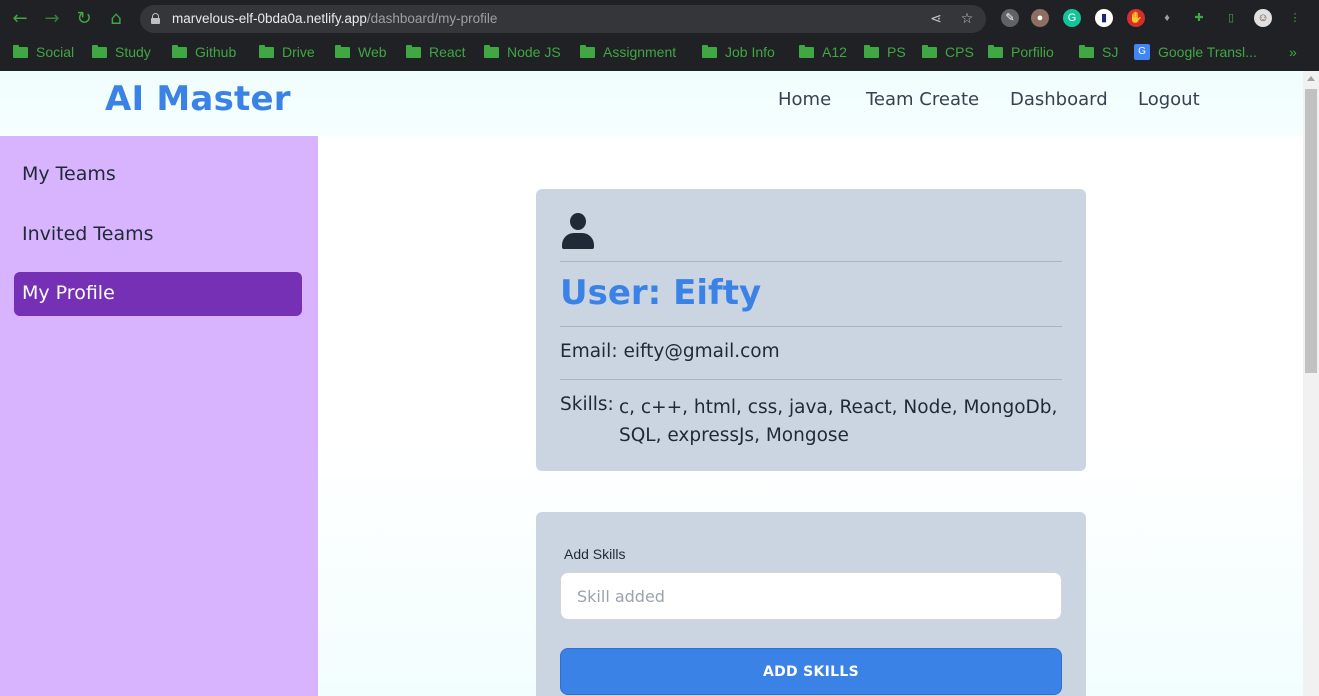  I want to click on bookmark-label: React, so click(447, 52).